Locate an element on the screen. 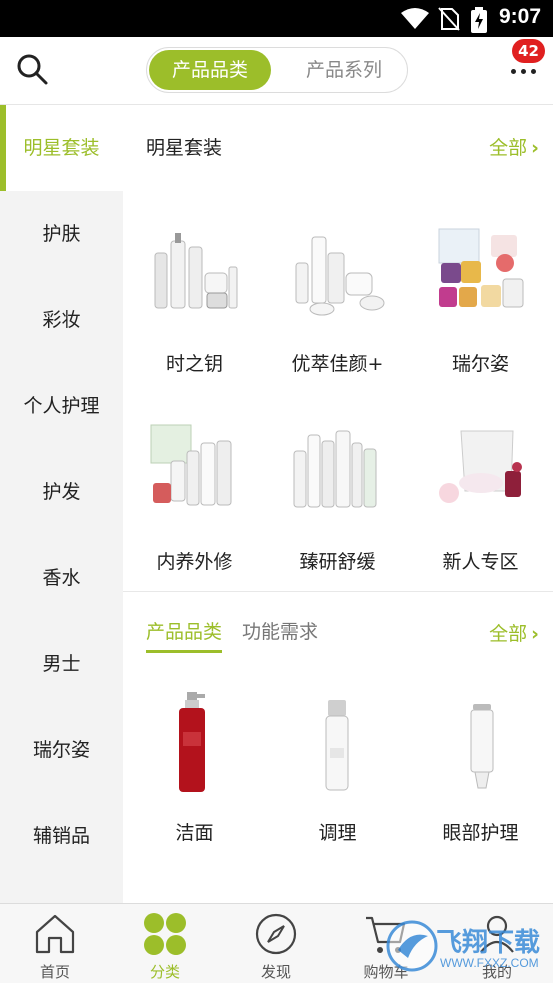  category-item: 洁面 is located at coordinates (194, 768).